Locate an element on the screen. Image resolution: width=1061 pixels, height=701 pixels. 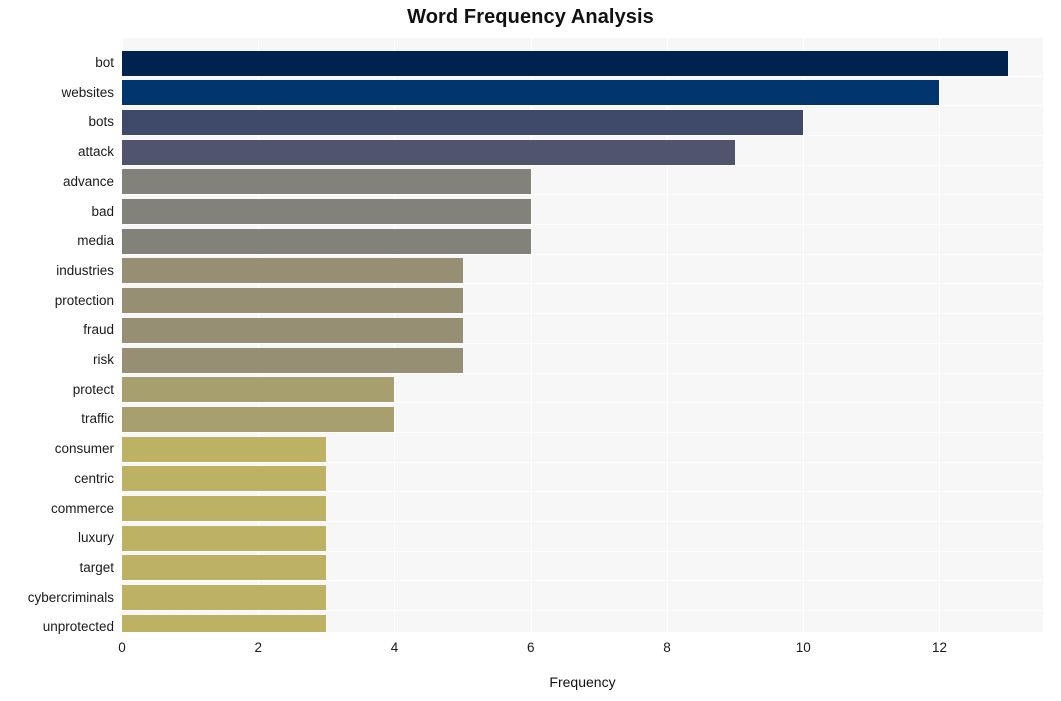
bar-media is located at coordinates (326, 241).